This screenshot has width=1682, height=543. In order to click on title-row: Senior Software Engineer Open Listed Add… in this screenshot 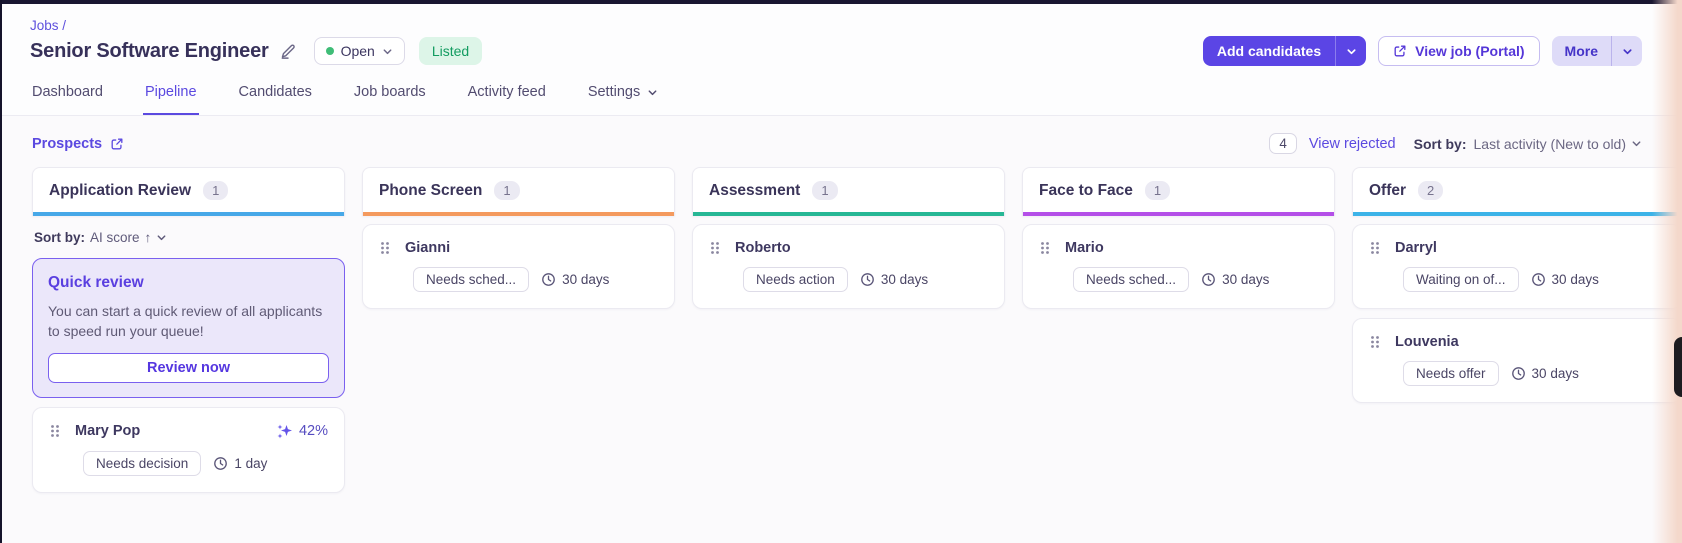, I will do `click(836, 51)`.